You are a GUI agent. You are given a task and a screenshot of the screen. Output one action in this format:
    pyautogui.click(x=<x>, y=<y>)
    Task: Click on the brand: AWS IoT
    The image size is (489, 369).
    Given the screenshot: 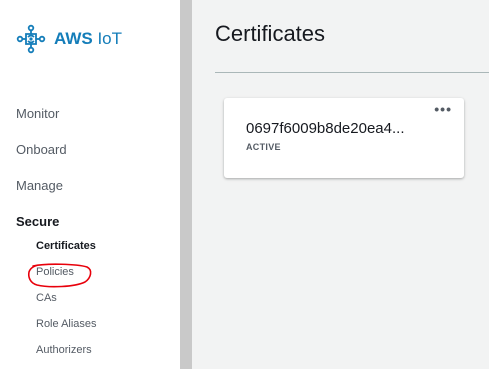 What is the action you would take?
    pyautogui.click(x=69, y=39)
    